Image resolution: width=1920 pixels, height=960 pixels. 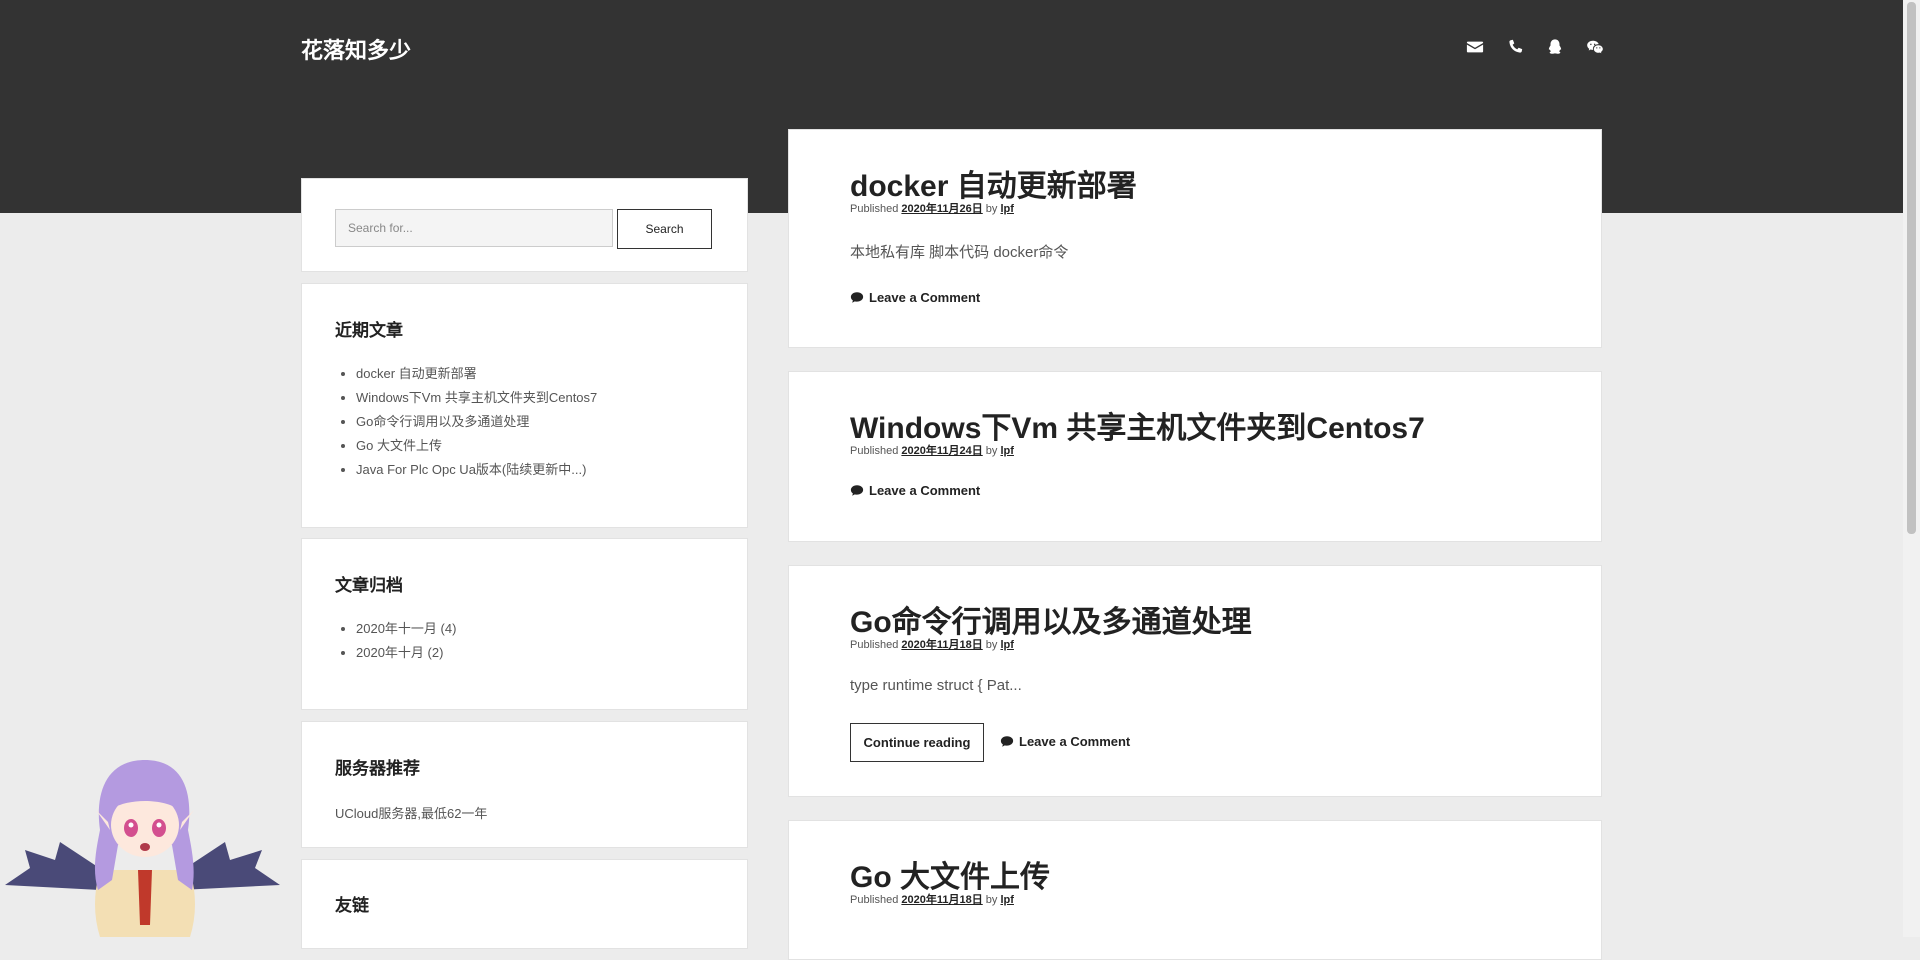 What do you see at coordinates (917, 742) in the screenshot?
I see `continue-reading-button: Continue reading` at bounding box center [917, 742].